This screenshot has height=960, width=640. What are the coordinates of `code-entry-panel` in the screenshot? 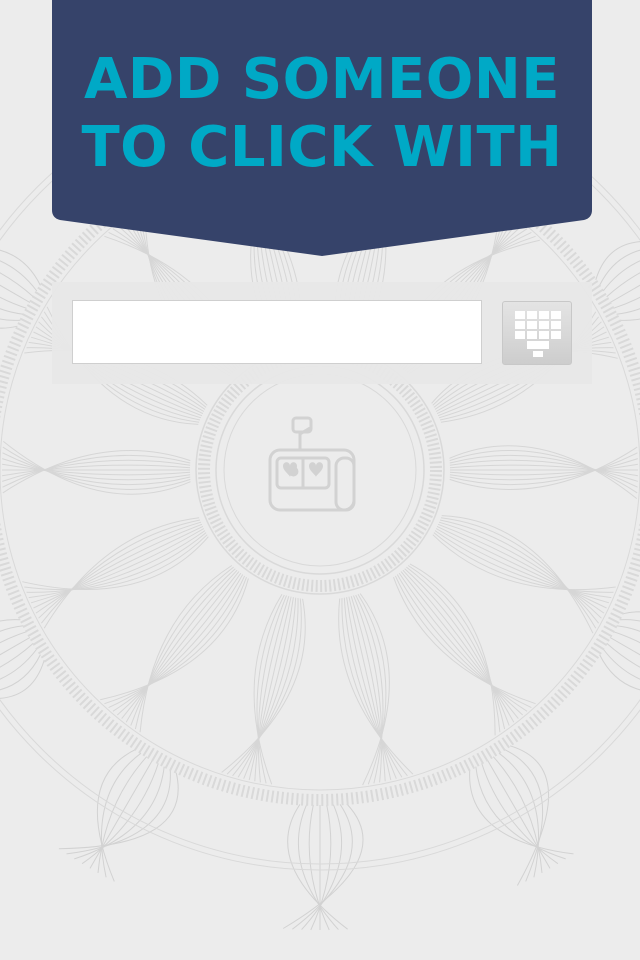 It's located at (322, 333).